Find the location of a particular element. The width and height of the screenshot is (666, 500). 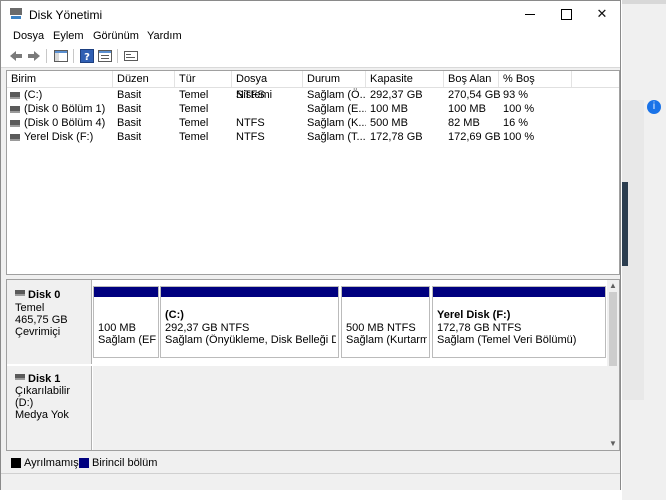

partition-size: 172,78 GB NTFS is located at coordinates (479, 328).